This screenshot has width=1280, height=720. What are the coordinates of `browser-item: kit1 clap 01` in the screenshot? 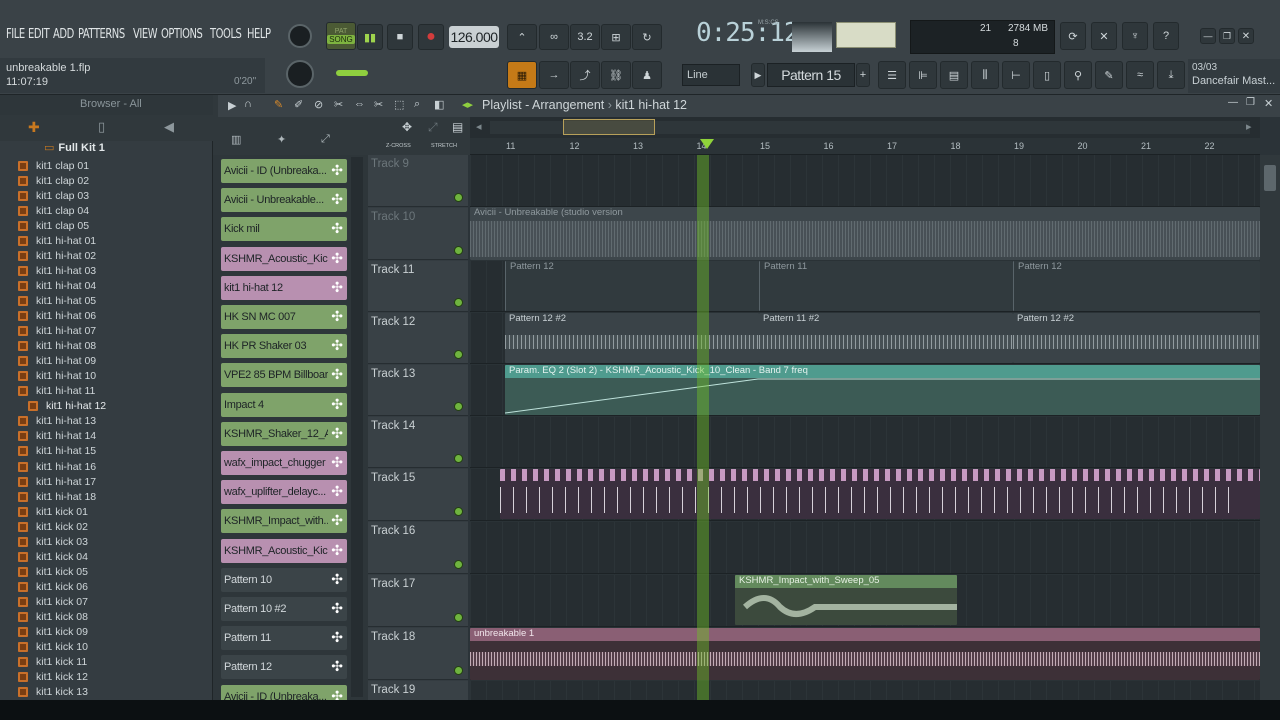 It's located at (53, 165).